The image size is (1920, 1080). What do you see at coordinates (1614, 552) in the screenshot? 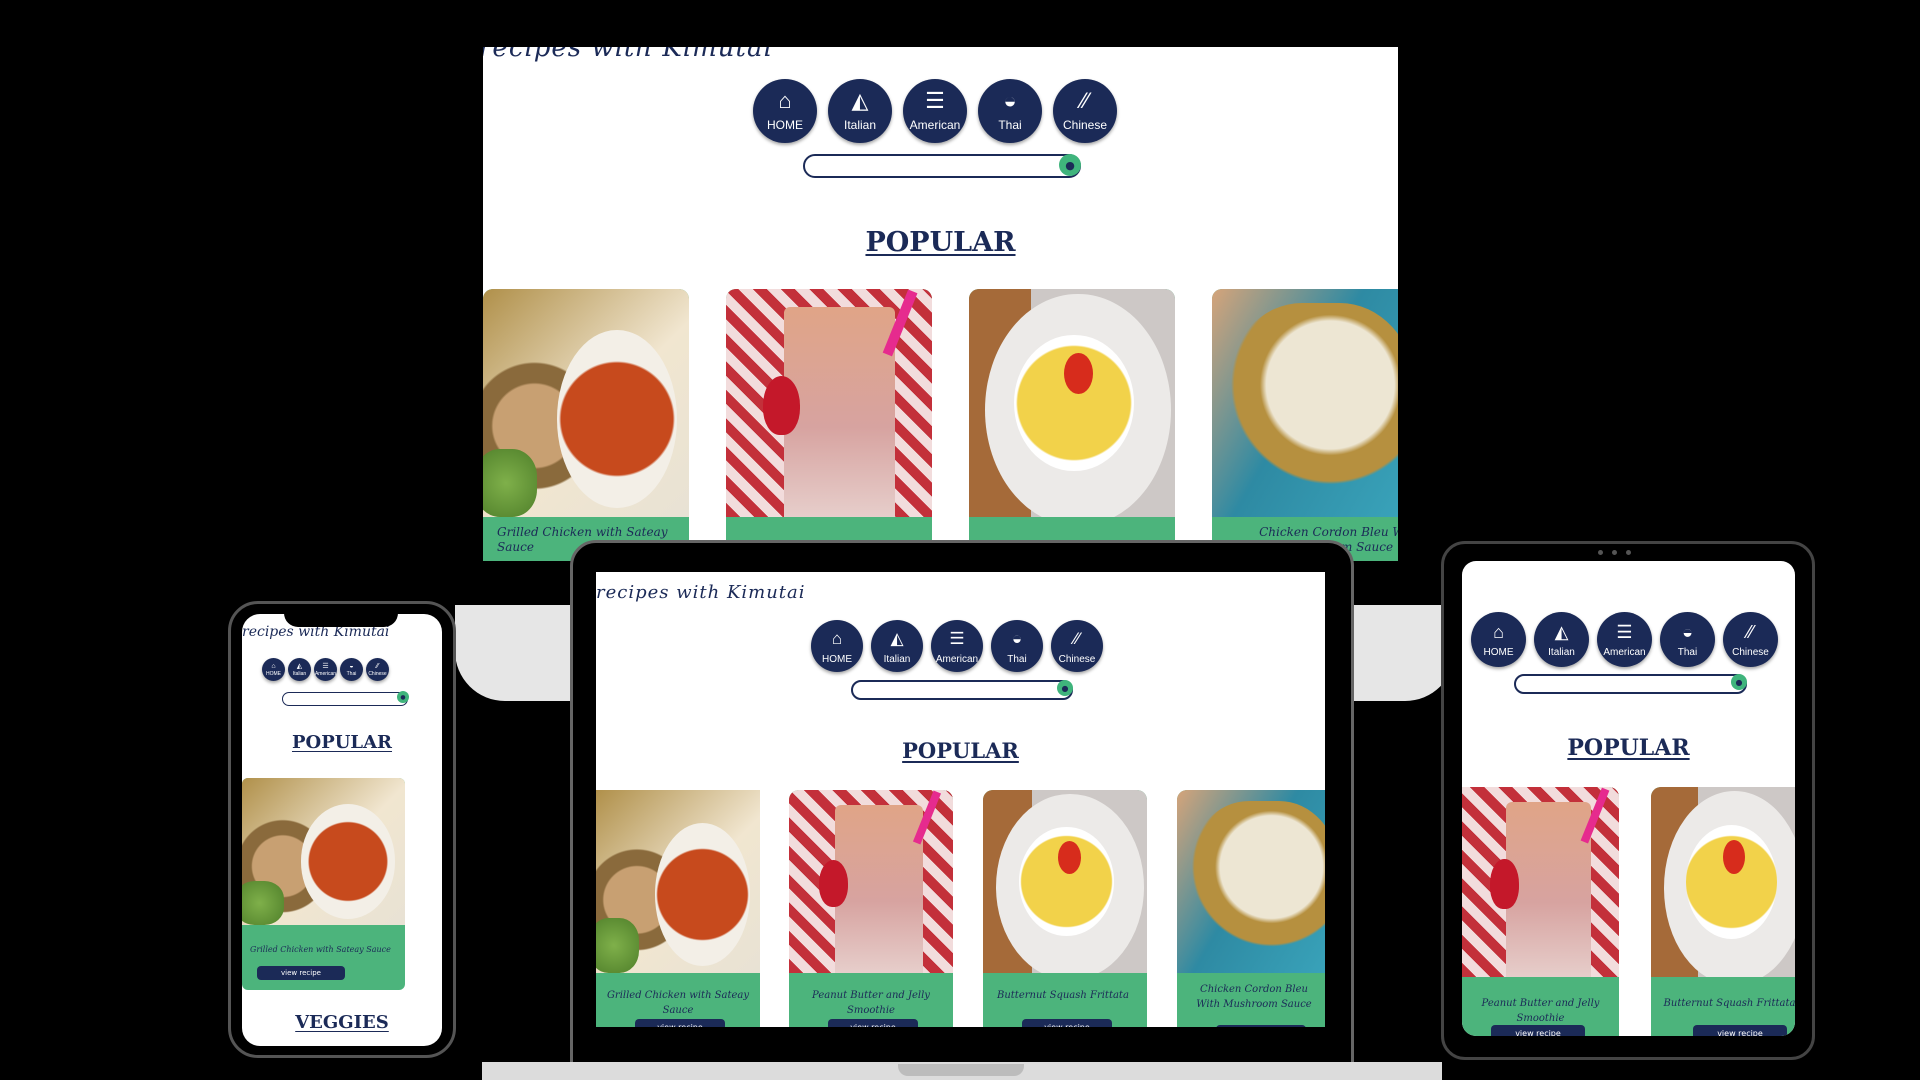
I see `tablet-sensor` at bounding box center [1614, 552].